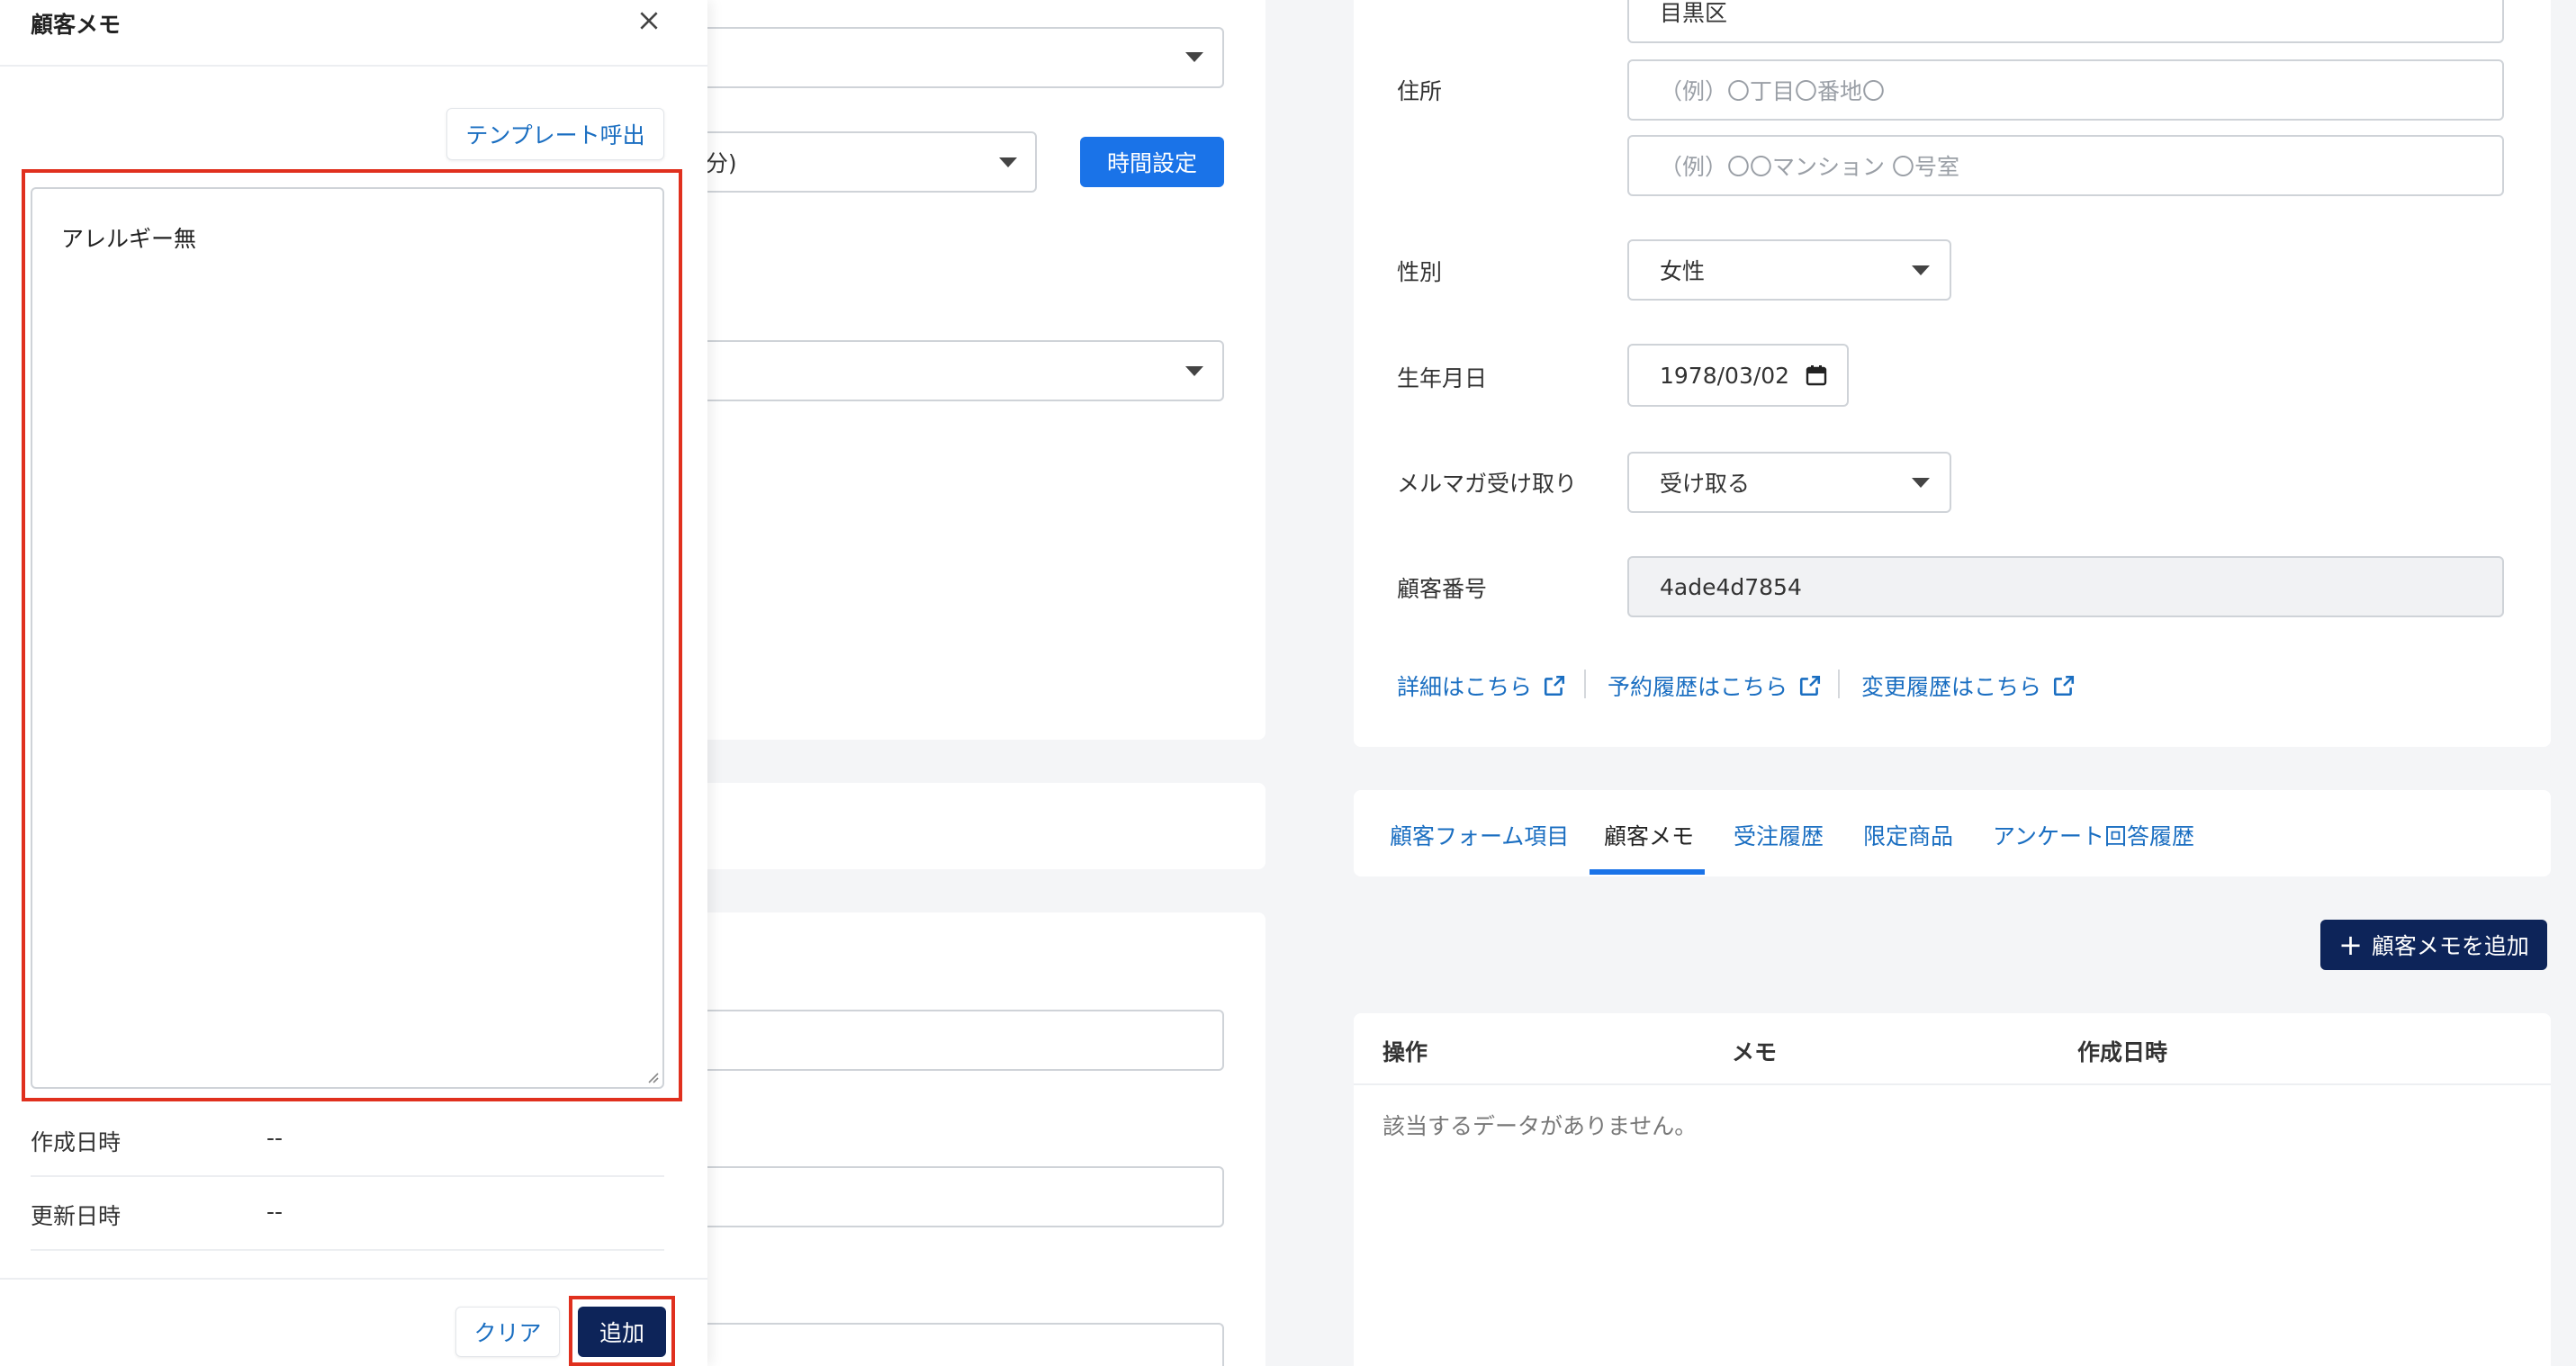 The height and width of the screenshot is (1366, 2576). What do you see at coordinates (1731, 586) in the screenshot?
I see `customer-no-value: 4ade4d7854` at bounding box center [1731, 586].